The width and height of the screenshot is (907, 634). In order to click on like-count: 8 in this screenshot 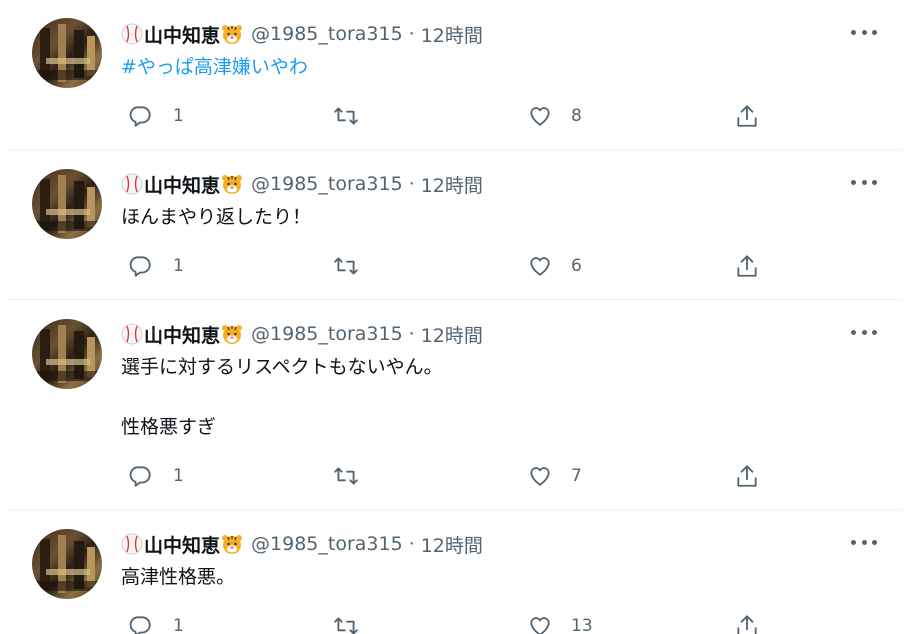, I will do `click(576, 116)`.